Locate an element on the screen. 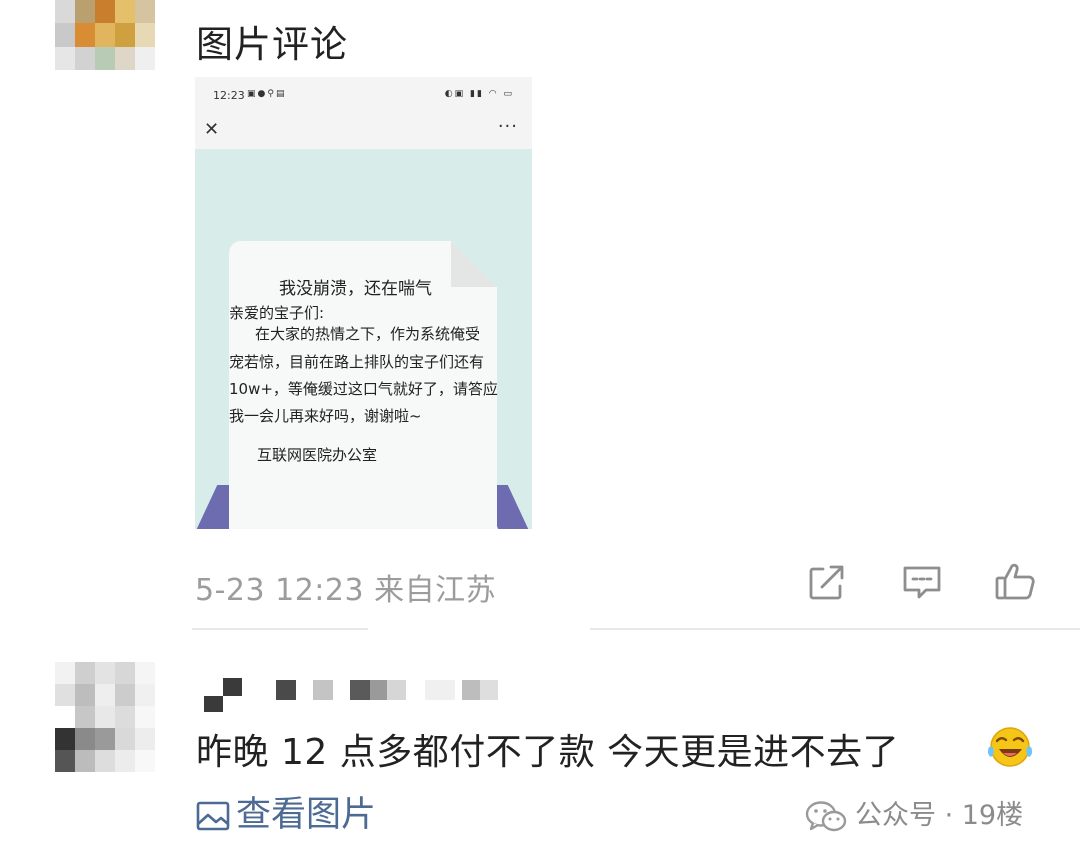 The image size is (1080, 853). notification-icons: ▣●⚲▤ is located at coordinates (267, 94).